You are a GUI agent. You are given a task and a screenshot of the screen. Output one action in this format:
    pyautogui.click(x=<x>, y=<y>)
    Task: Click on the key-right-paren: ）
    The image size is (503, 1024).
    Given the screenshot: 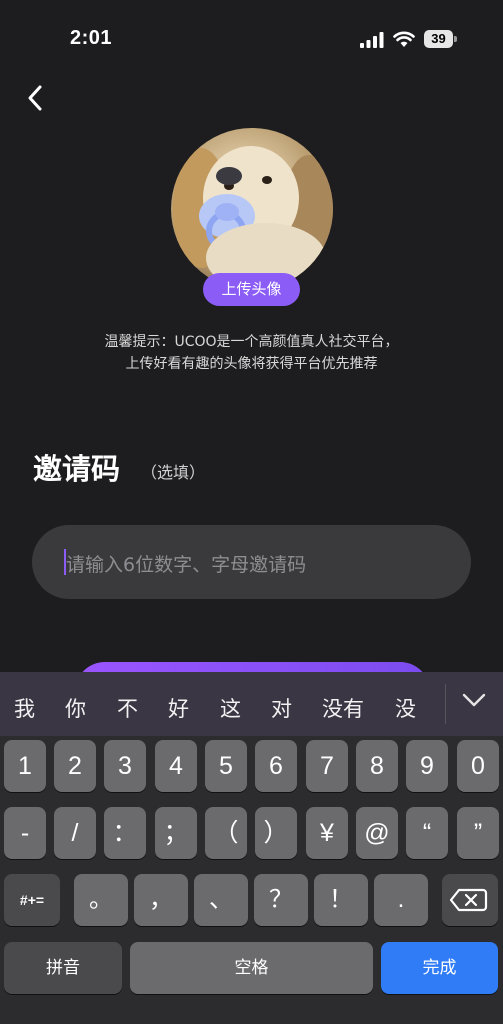 What is the action you would take?
    pyautogui.click(x=276, y=833)
    